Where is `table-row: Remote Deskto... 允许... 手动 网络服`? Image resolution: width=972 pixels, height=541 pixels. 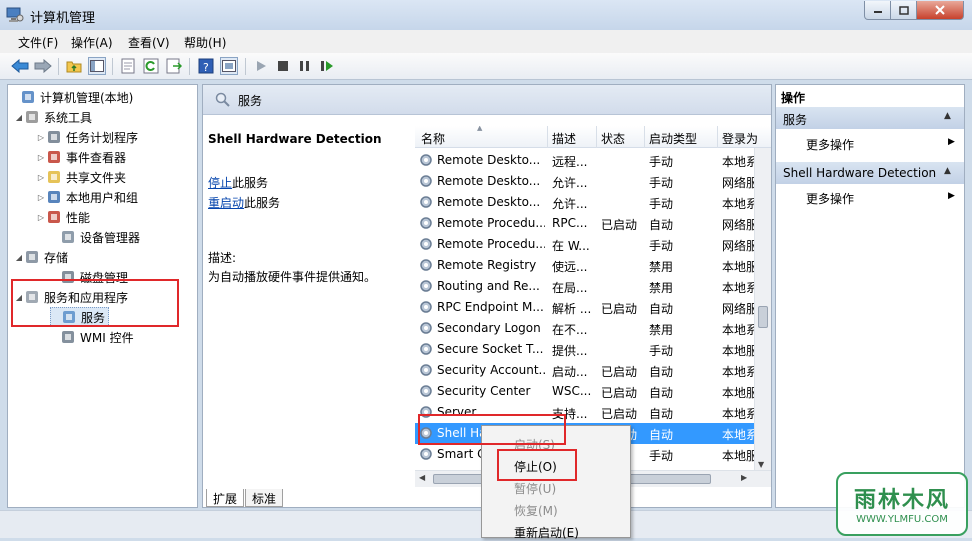 table-row: Remote Deskto... 允许... 手动 网络服 is located at coordinates (585, 181).